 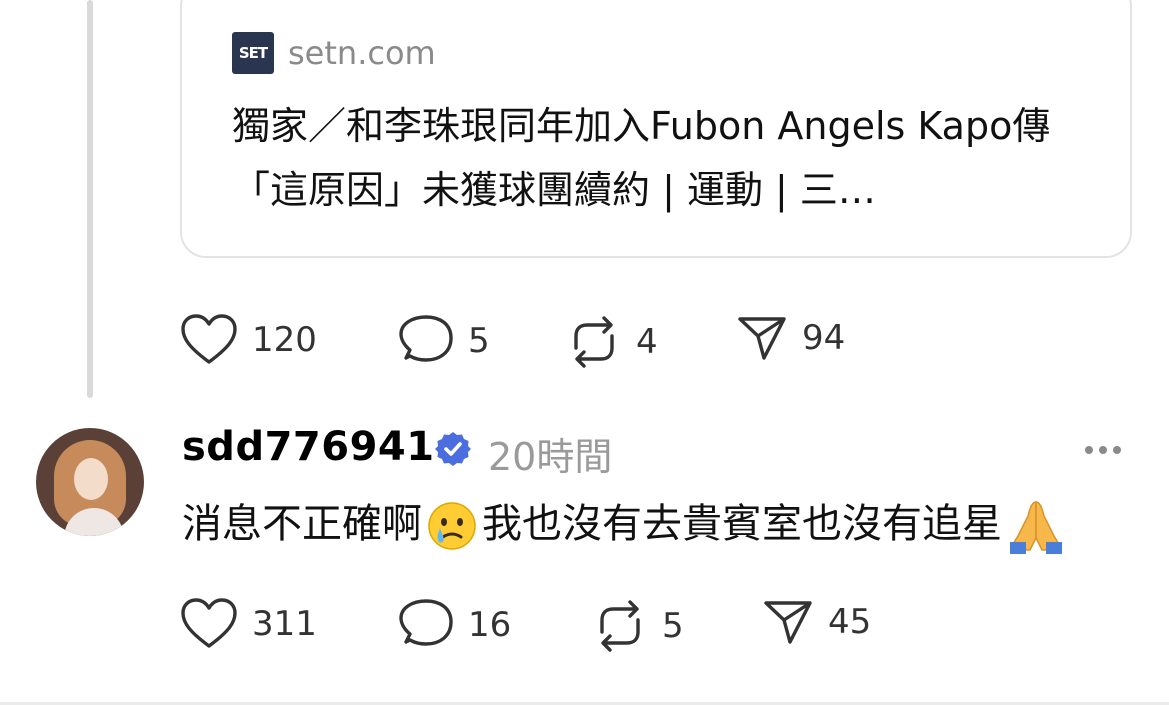 I want to click on reply-share-button: 45, so click(x=816, y=622).